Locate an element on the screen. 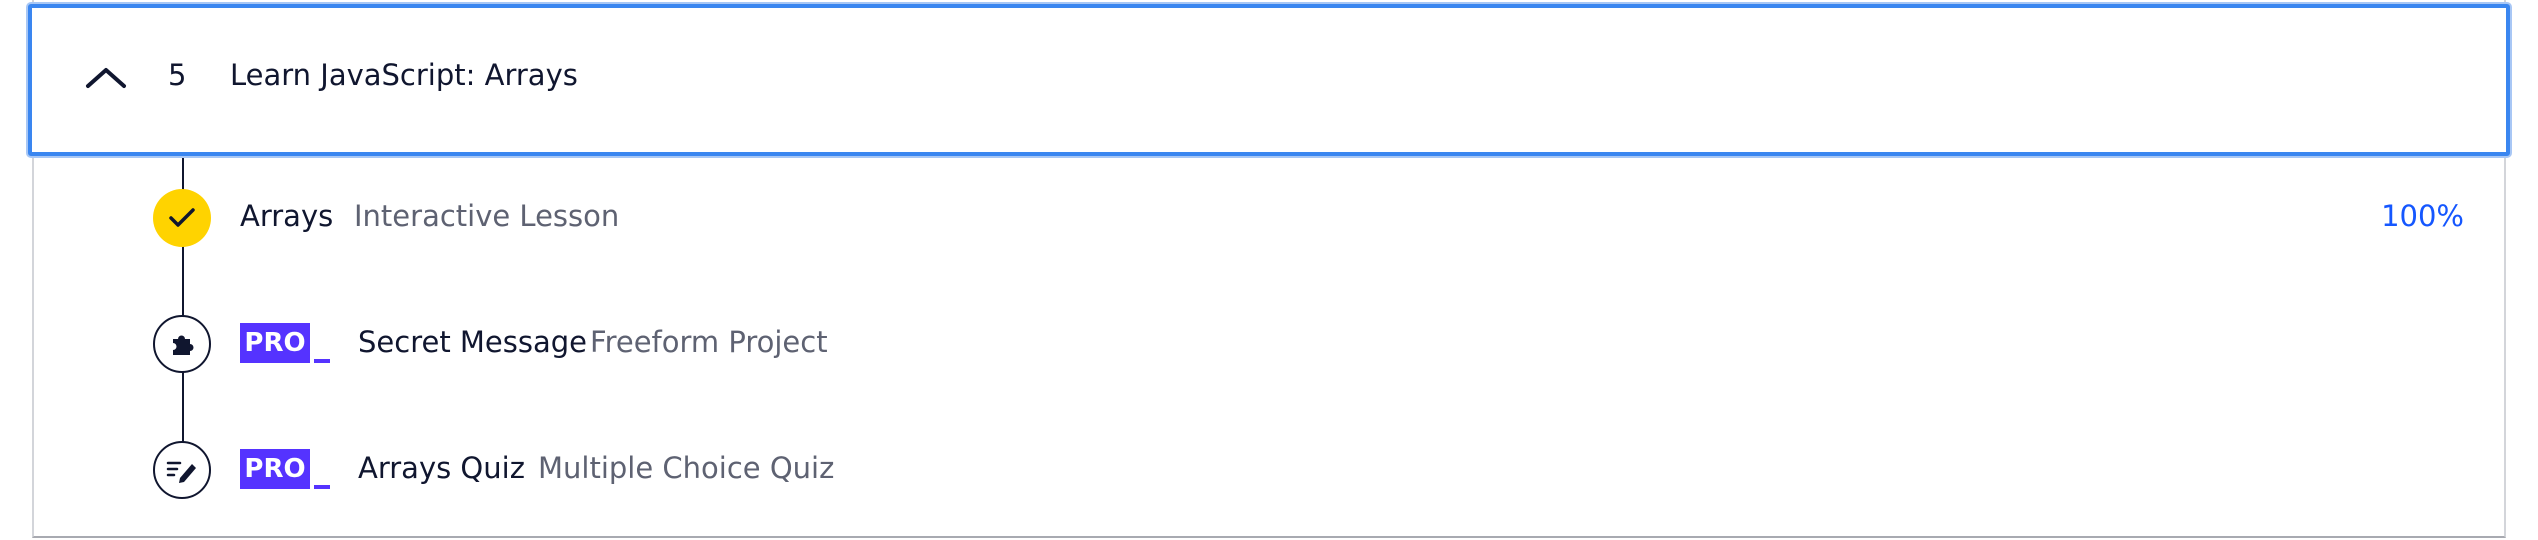 This screenshot has width=2538, height=540. item-type: Multiple Choice Quiz is located at coordinates (686, 468).